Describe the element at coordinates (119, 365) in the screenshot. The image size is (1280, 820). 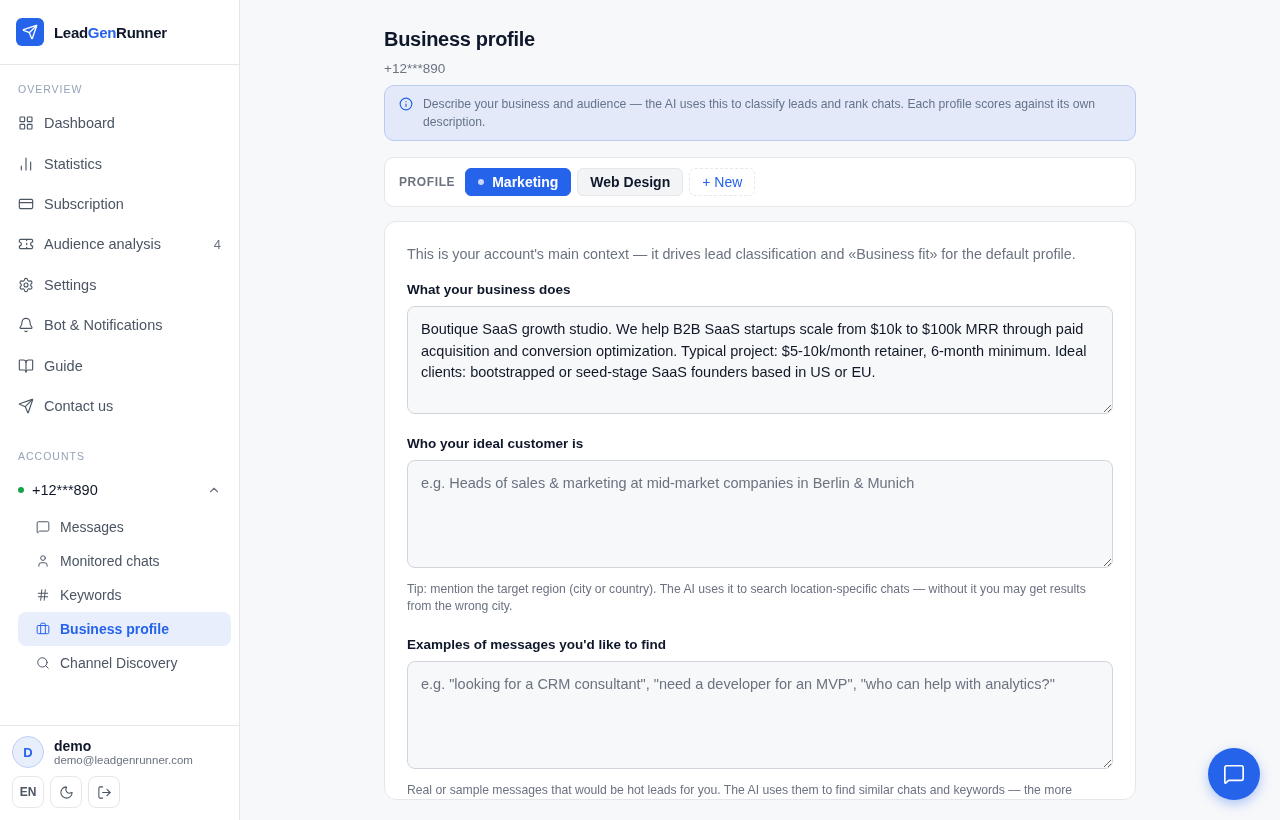
I see `nav-item: Guide` at that location.